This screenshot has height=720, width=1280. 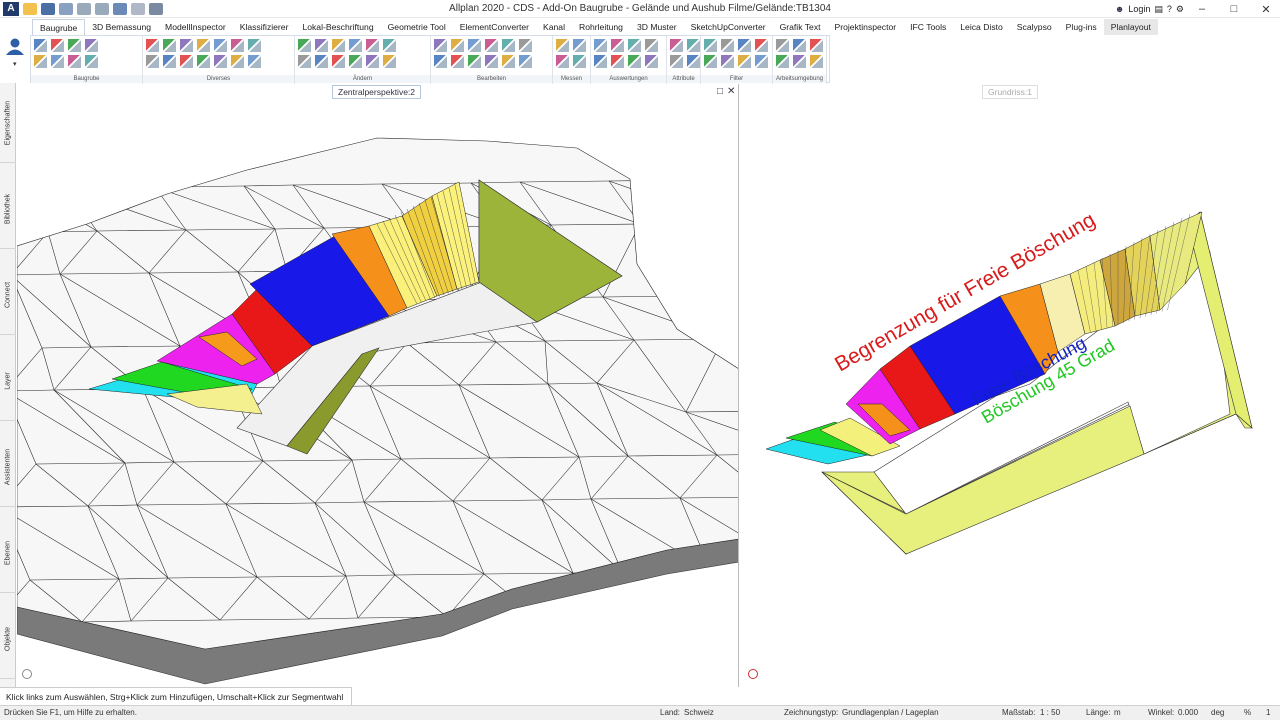 I want to click on scale-value: 1 : 50, so click(x=1050, y=713).